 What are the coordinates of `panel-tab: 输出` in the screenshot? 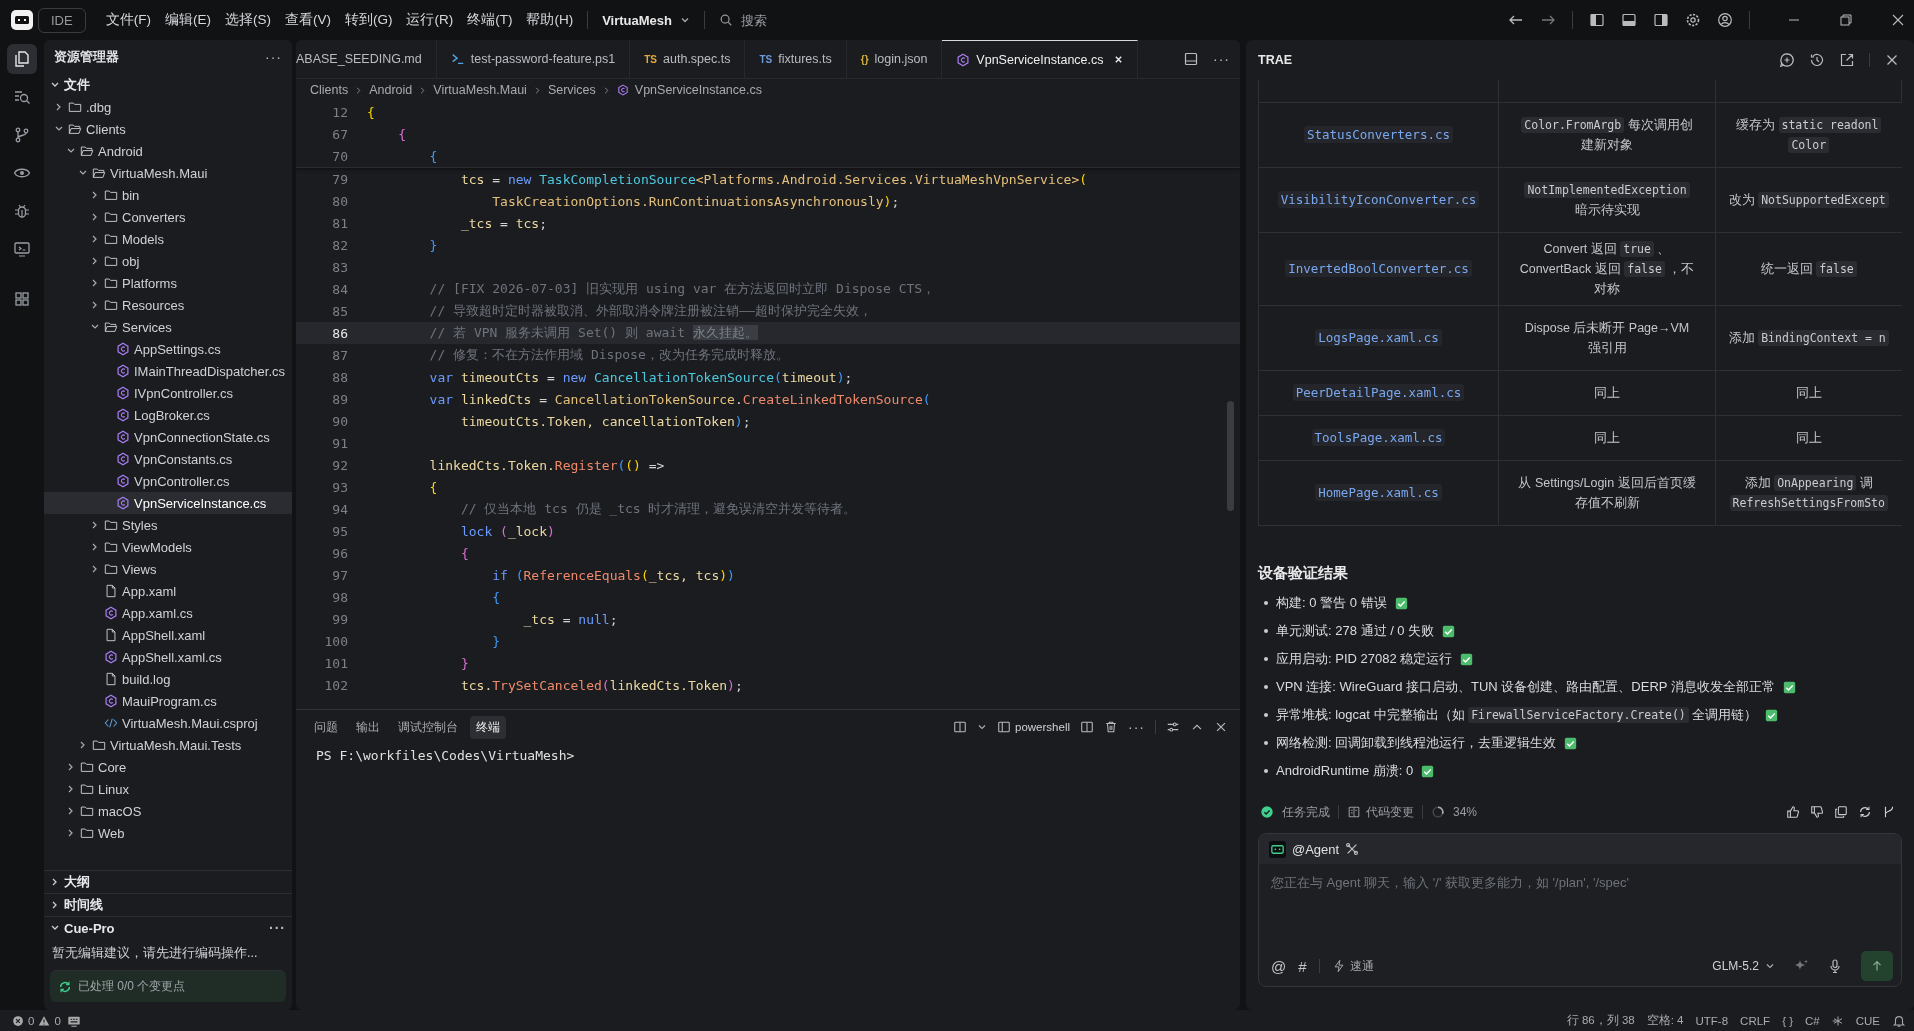 It's located at (368, 727).